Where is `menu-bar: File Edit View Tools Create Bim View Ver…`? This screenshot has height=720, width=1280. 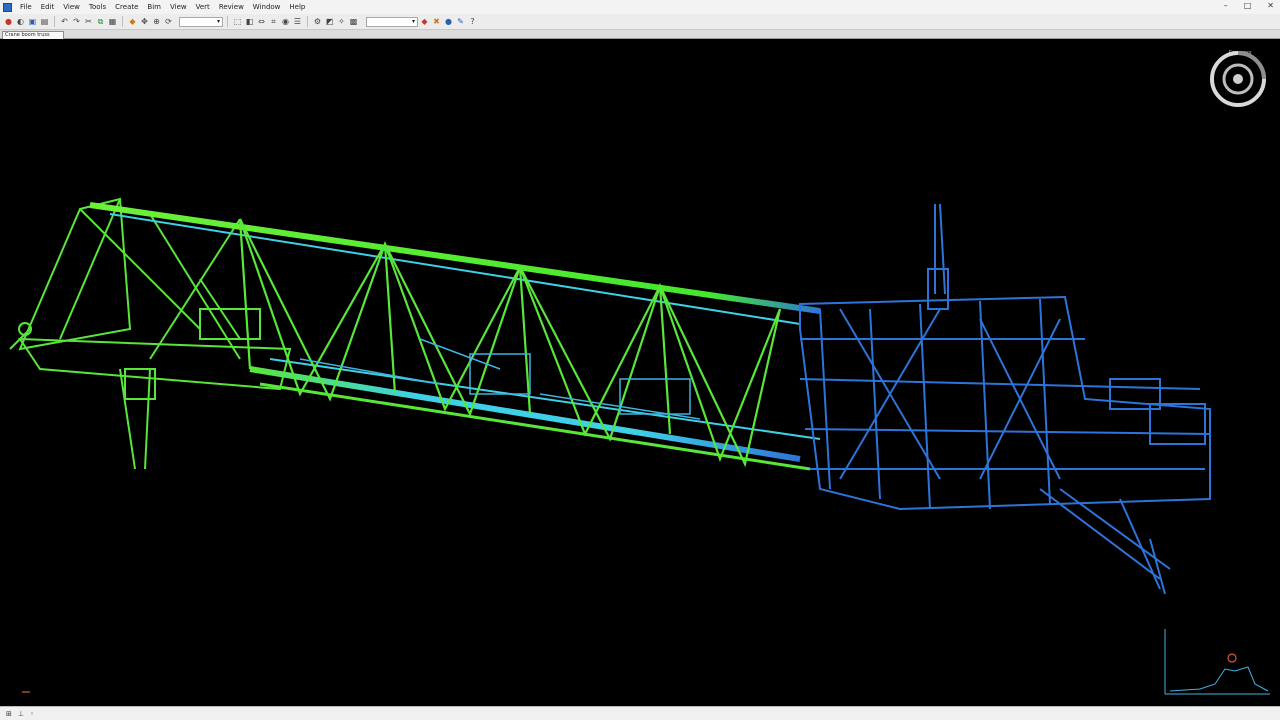
menu-bar: File Edit View Tools Create Bim View Ver… is located at coordinates (162, 7).